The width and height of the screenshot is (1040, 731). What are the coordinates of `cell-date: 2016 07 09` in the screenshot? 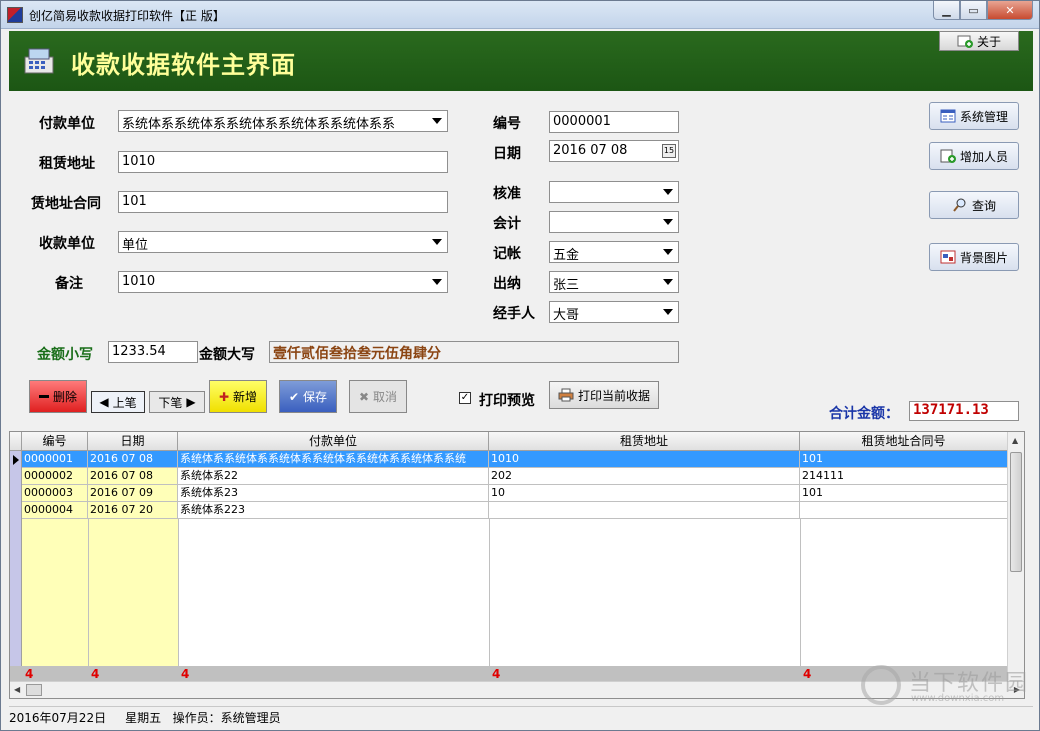 It's located at (133, 493).